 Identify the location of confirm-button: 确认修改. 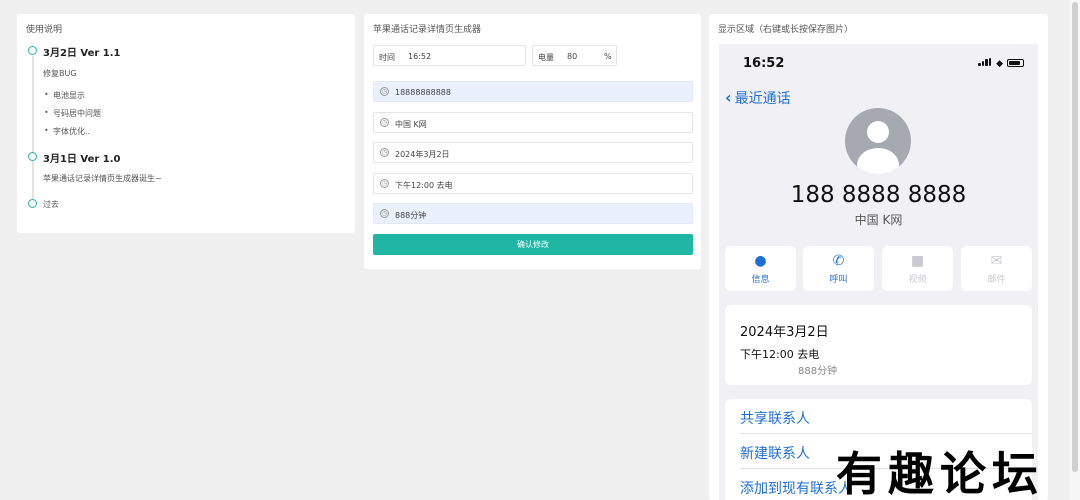
(533, 244).